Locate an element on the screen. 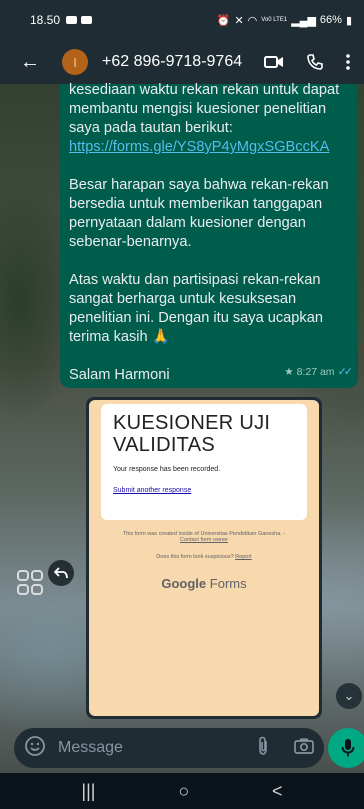 The height and width of the screenshot is (809, 364). double-chevron-down-icon: ⌄ is located at coordinates (349, 695).